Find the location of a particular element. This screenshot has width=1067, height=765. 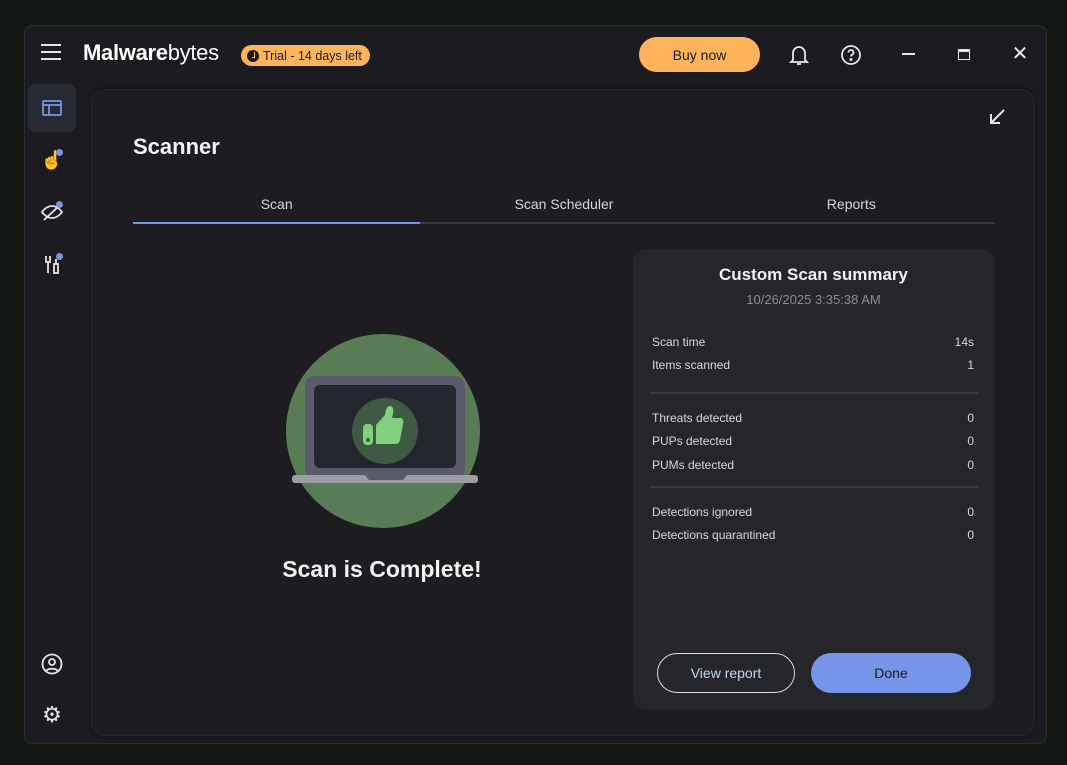

summary-row: Threats detected 0 is located at coordinates (813, 418).